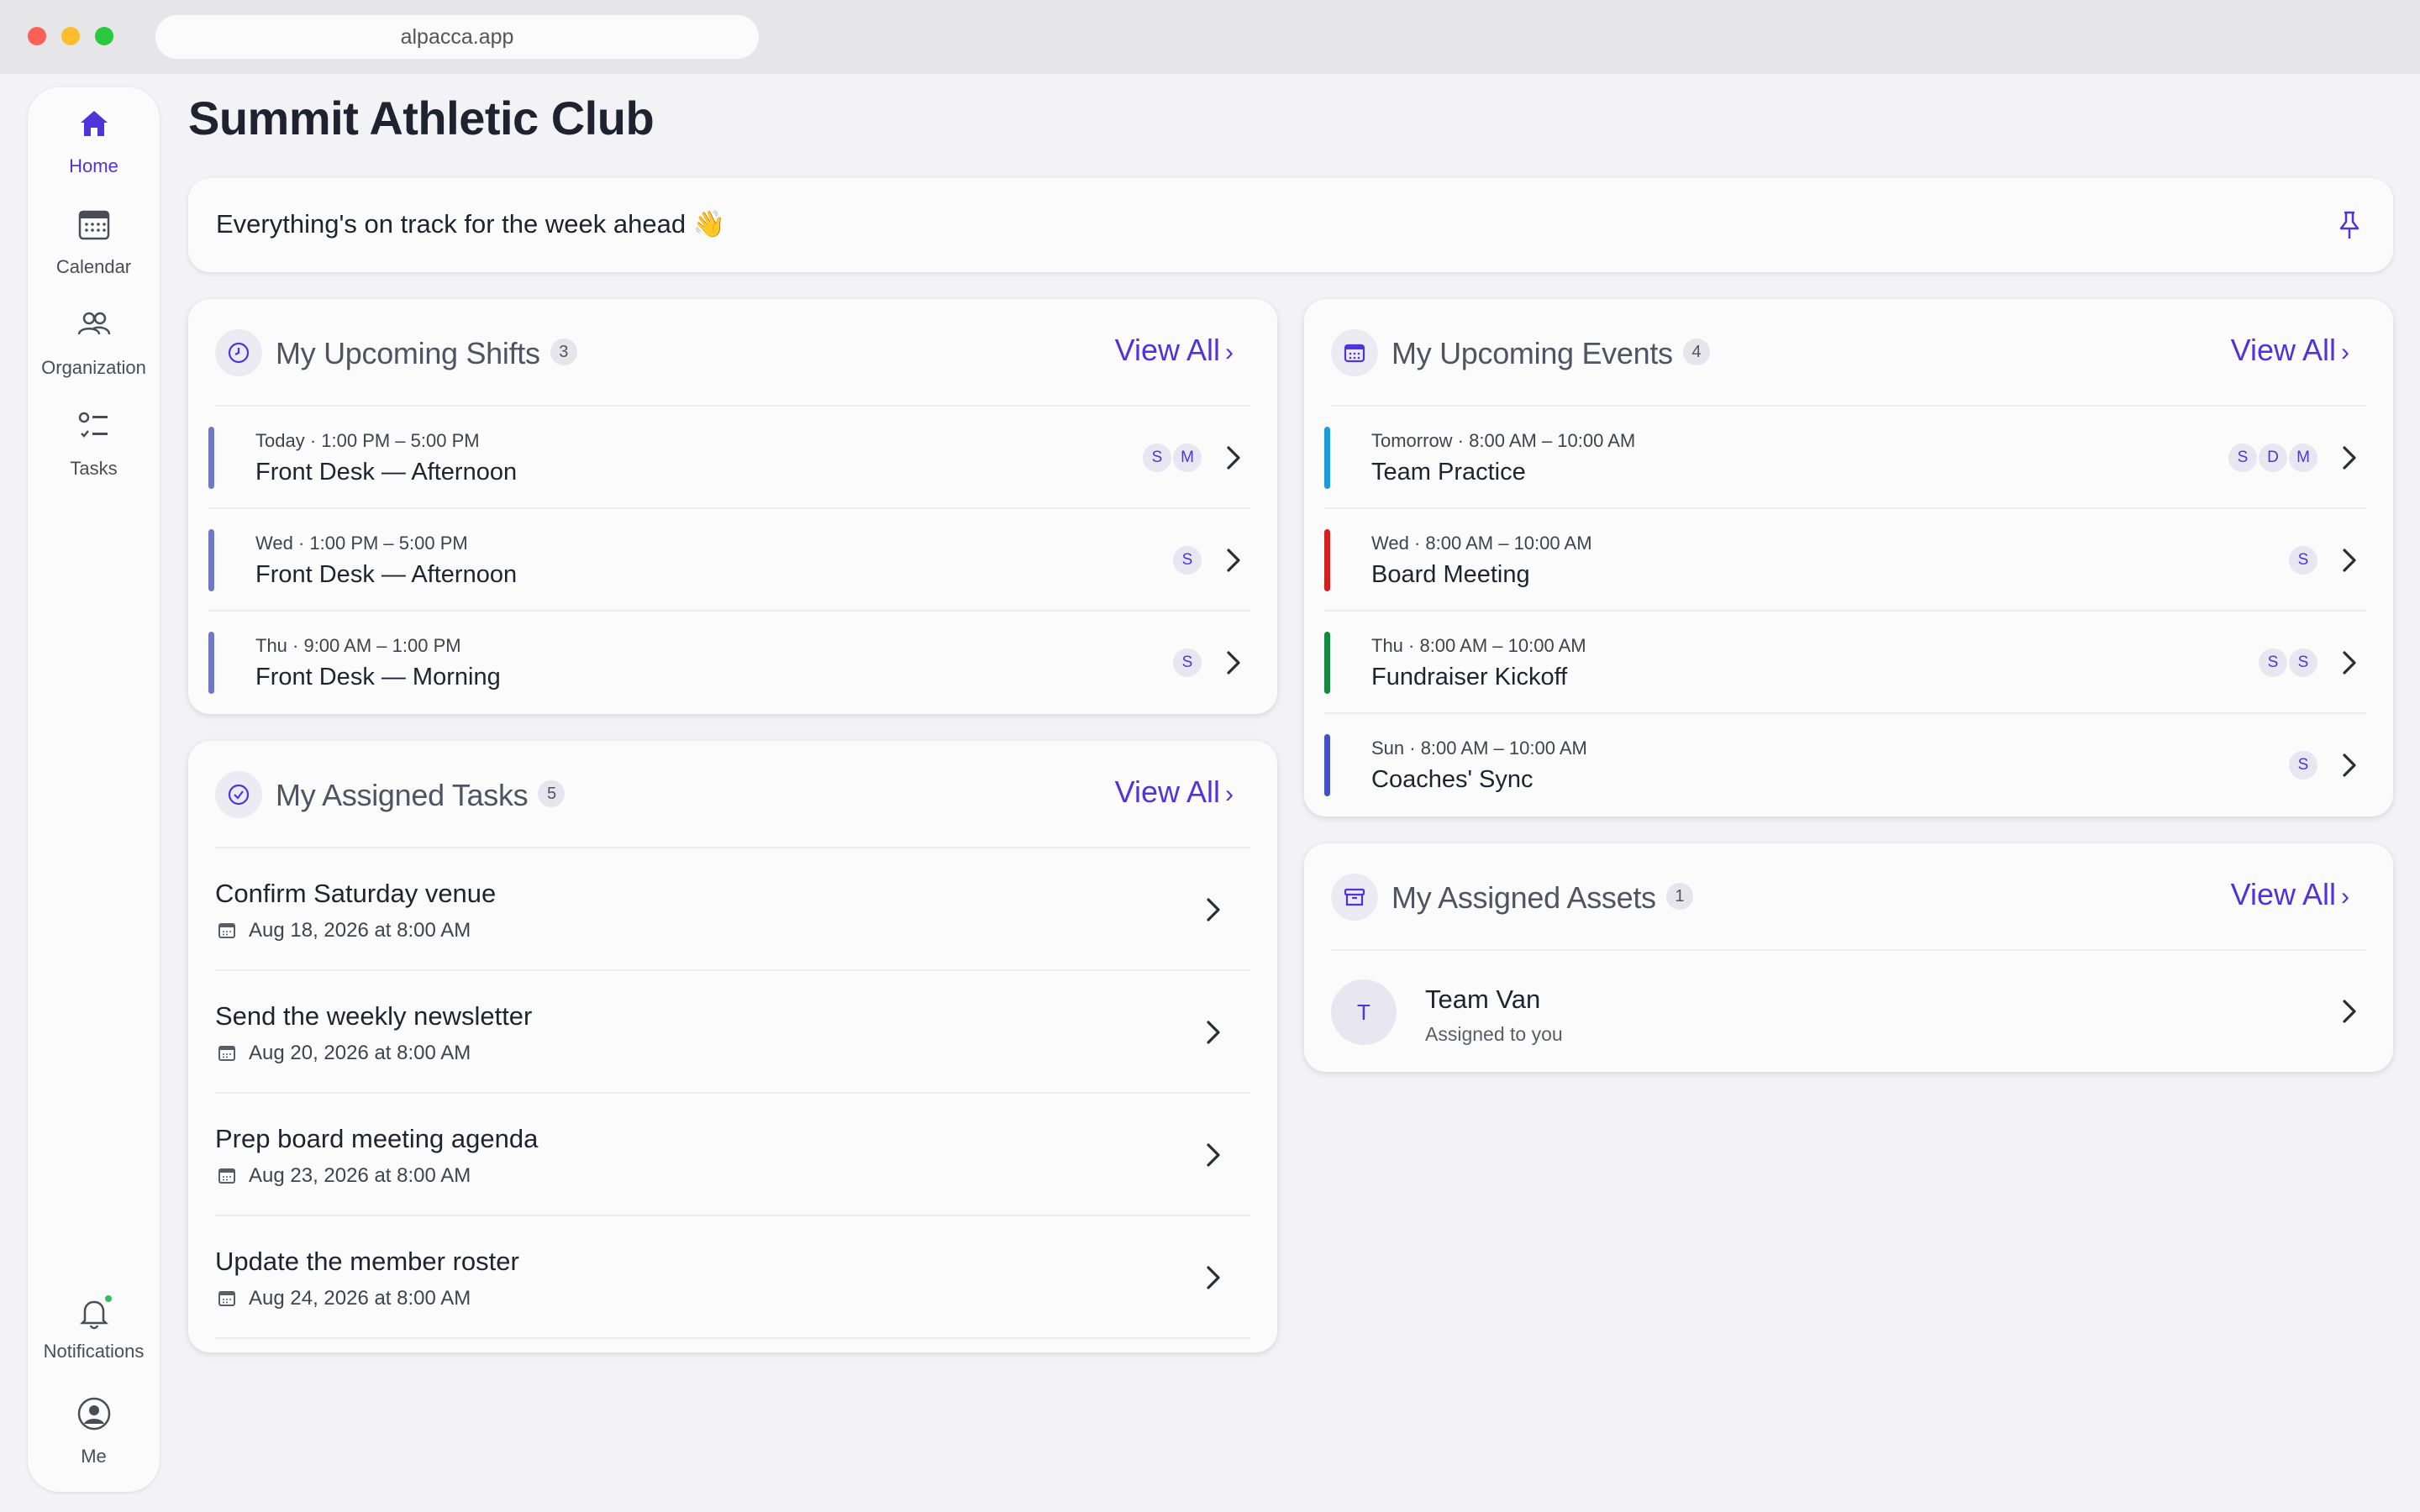 This screenshot has height=1512, width=2420. Describe the element at coordinates (94, 1328) in the screenshot. I see `sidebar-item-notifications: Notifications` at that location.